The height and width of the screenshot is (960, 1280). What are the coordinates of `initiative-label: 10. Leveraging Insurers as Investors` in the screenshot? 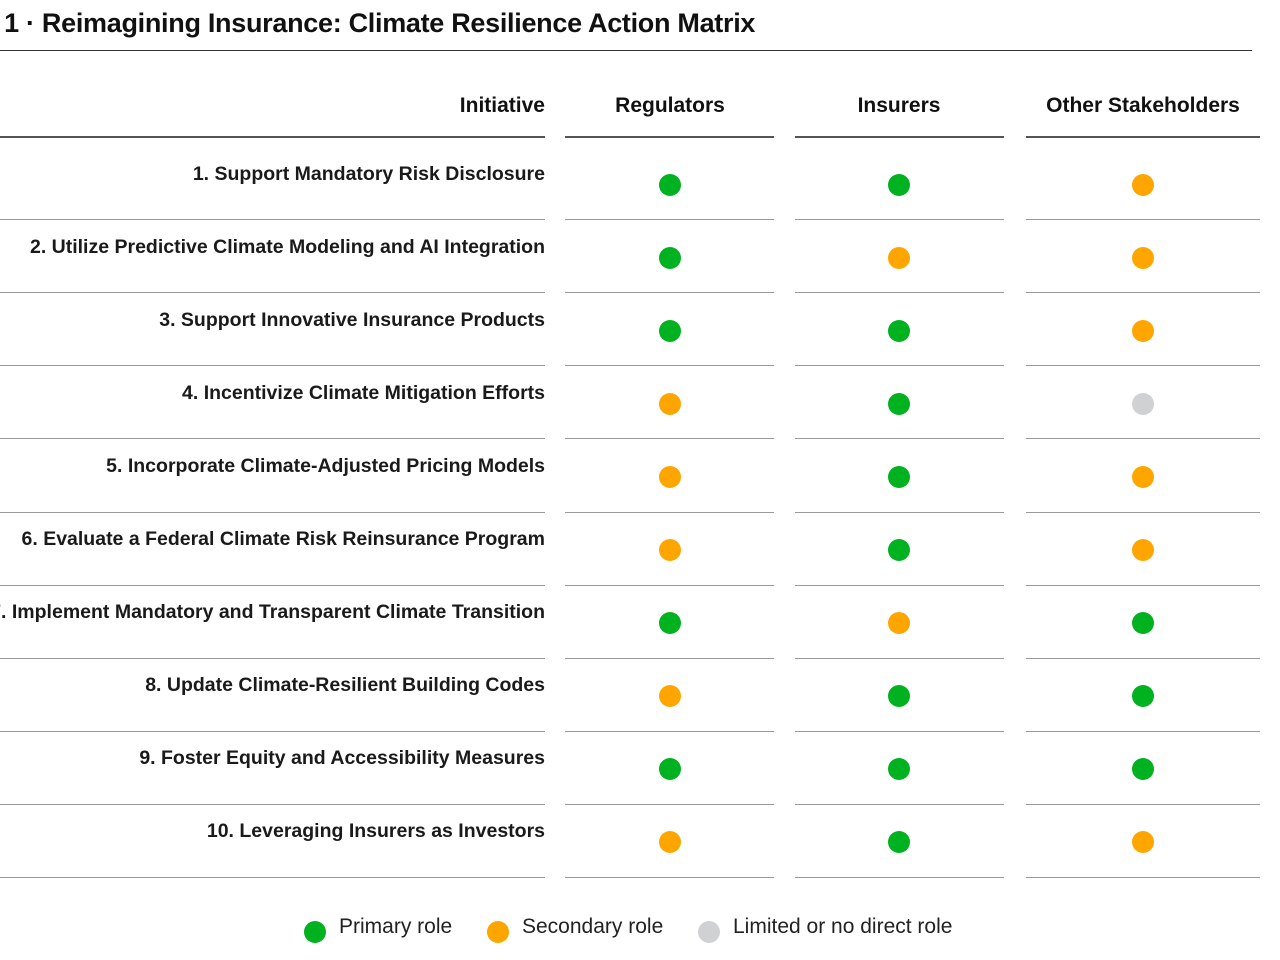 It's located at (375, 831).